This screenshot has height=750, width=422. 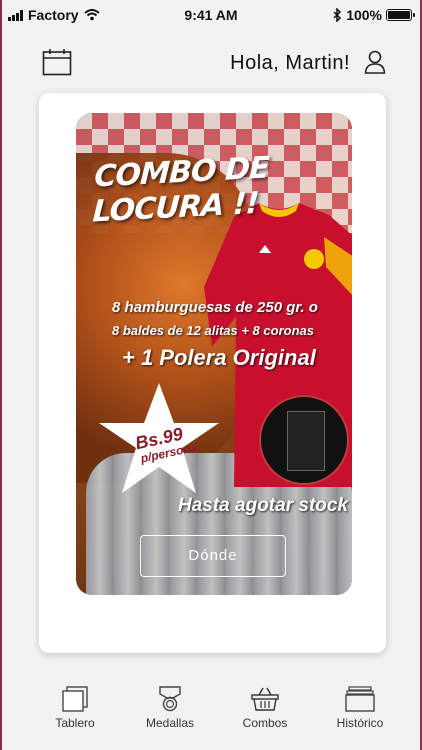 I want to click on tab-label: Tablero, so click(x=75, y=723).